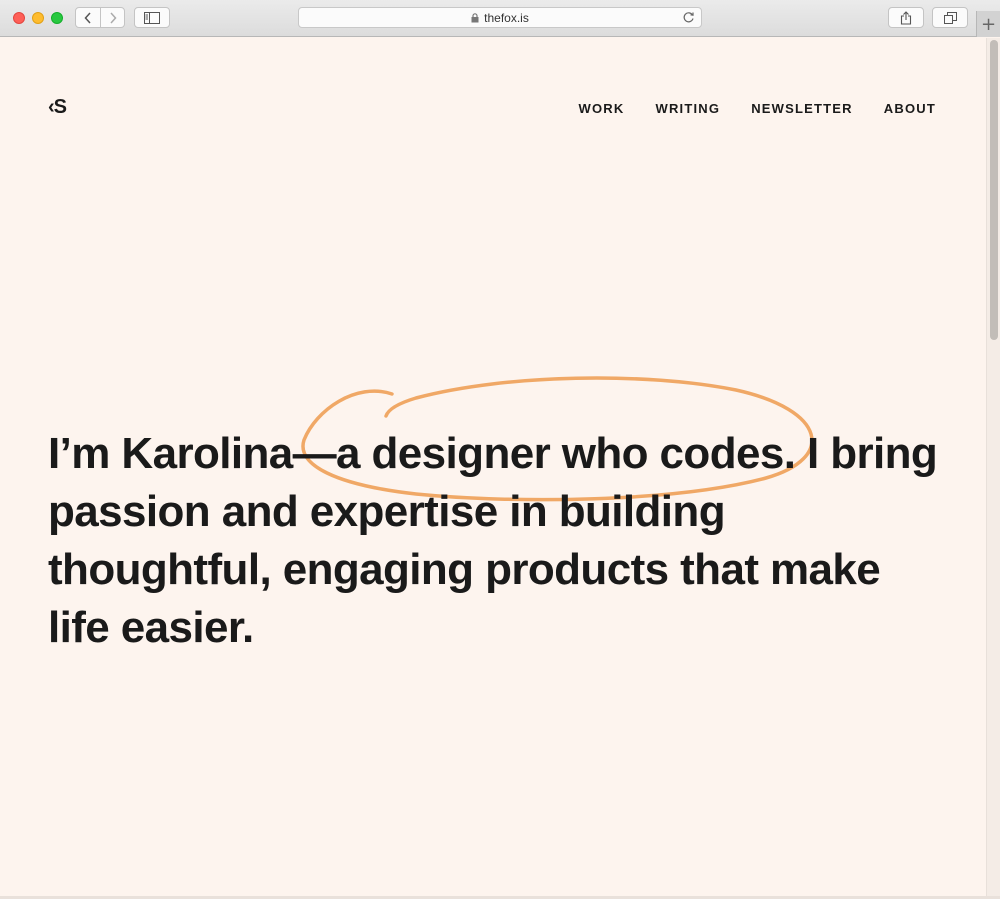  I want to click on browser-toolbar: thefox.is +, so click(500, 18).